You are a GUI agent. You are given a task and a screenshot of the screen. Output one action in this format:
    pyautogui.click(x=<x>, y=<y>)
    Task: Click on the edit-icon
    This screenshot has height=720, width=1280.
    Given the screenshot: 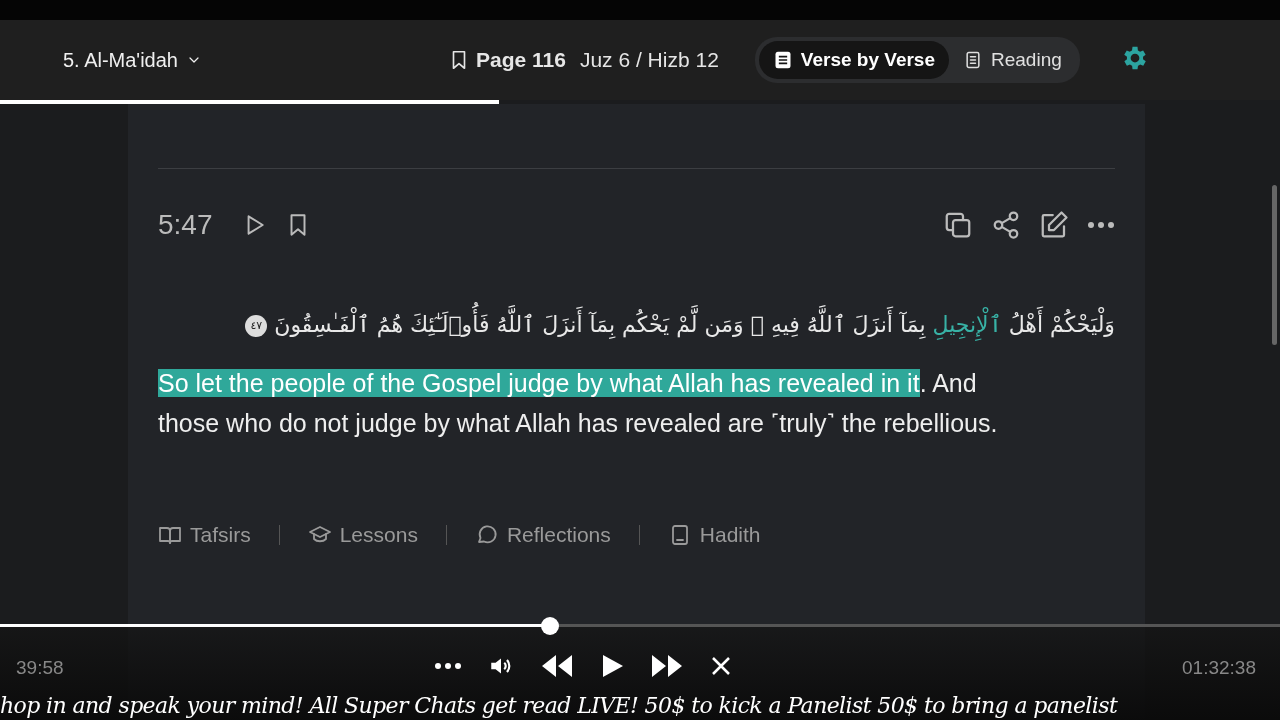 What is the action you would take?
    pyautogui.click(x=1054, y=225)
    